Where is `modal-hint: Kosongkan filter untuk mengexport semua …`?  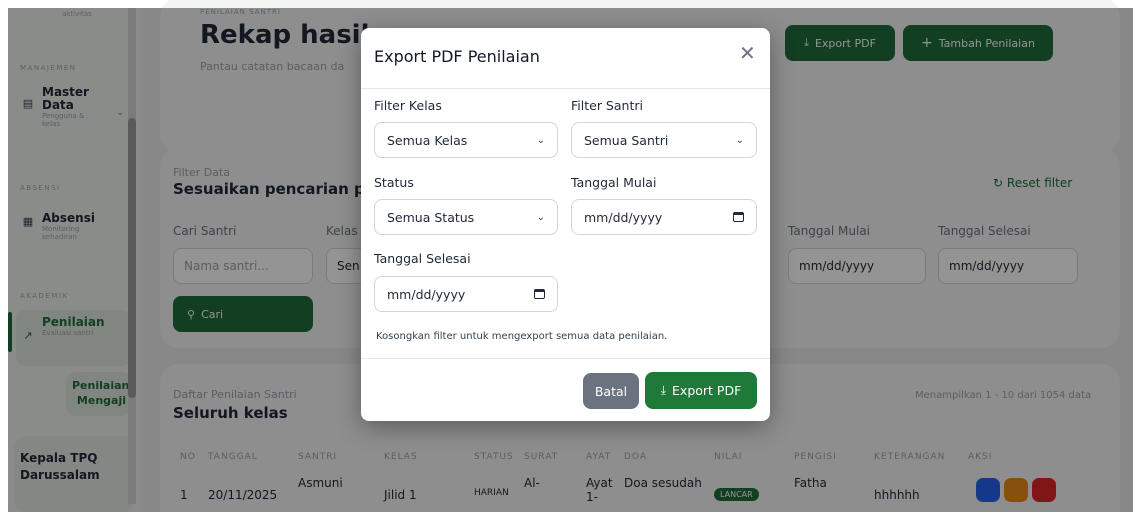 modal-hint: Kosongkan filter untuk mengexport semua … is located at coordinates (522, 336).